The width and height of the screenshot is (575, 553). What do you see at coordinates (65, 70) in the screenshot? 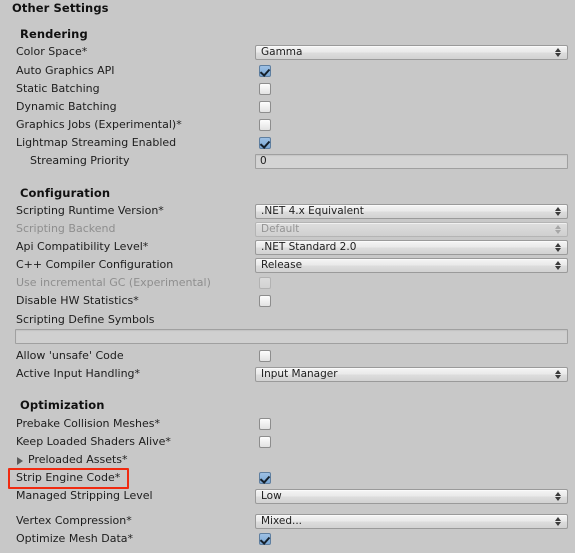
I see `label-auto-graphics-api: Auto Graphics API` at bounding box center [65, 70].